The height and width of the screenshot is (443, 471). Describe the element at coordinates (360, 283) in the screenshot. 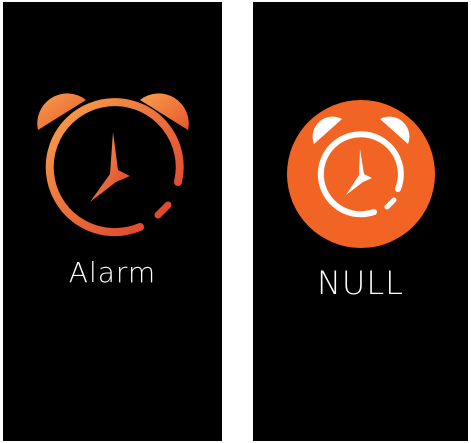

I see `screen-label-null: NULL` at that location.